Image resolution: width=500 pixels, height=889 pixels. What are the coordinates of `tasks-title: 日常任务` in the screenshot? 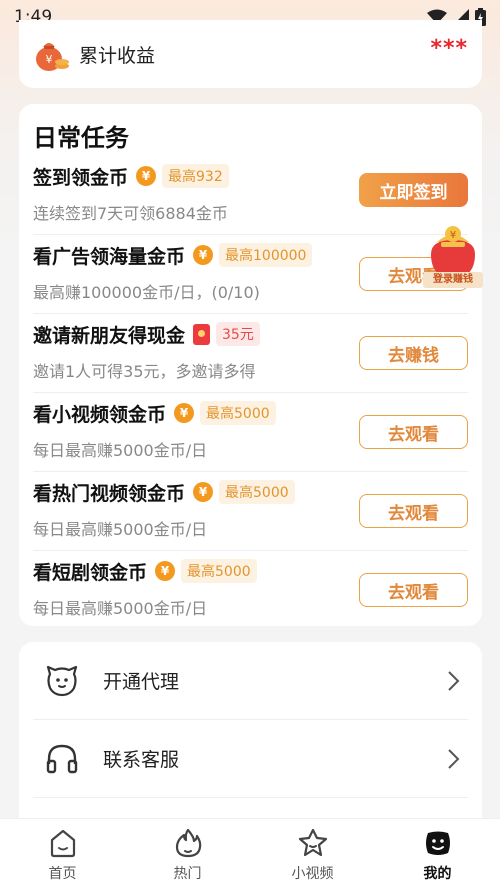 It's located at (81, 138).